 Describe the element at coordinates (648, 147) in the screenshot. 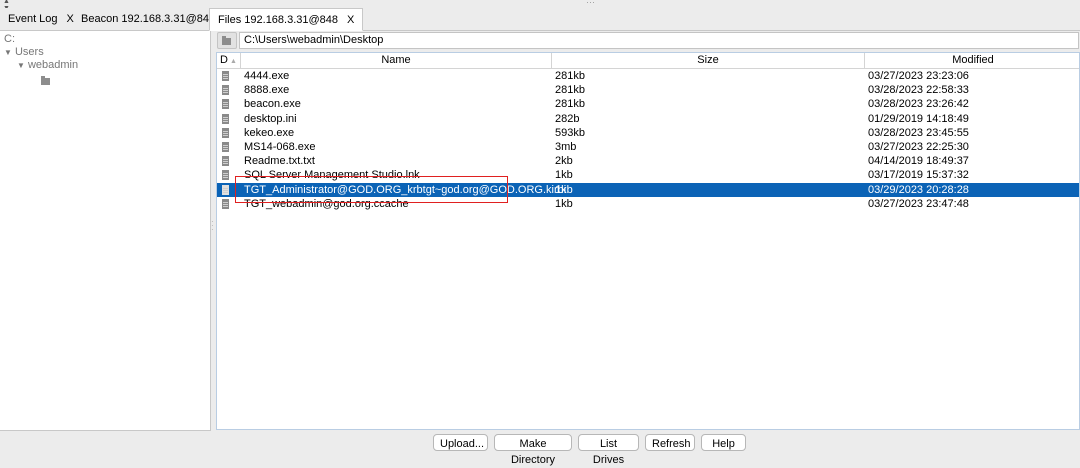

I see `table-row: MS14-068.exe 3mb 03/27/2023 22:25:30` at that location.